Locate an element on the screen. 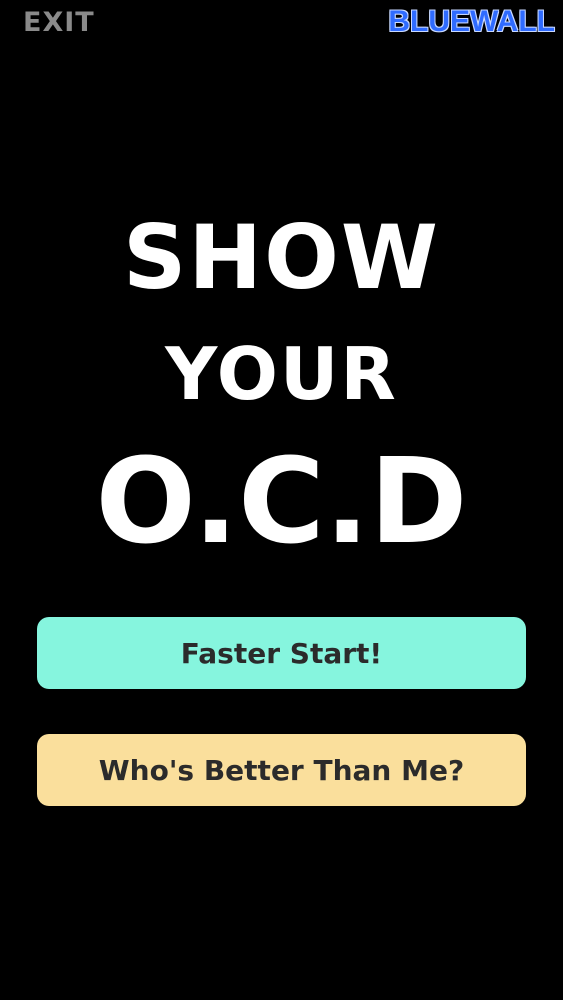 This screenshot has width=563, height=1000. faster-start-button: Faster Start! is located at coordinates (281, 653).